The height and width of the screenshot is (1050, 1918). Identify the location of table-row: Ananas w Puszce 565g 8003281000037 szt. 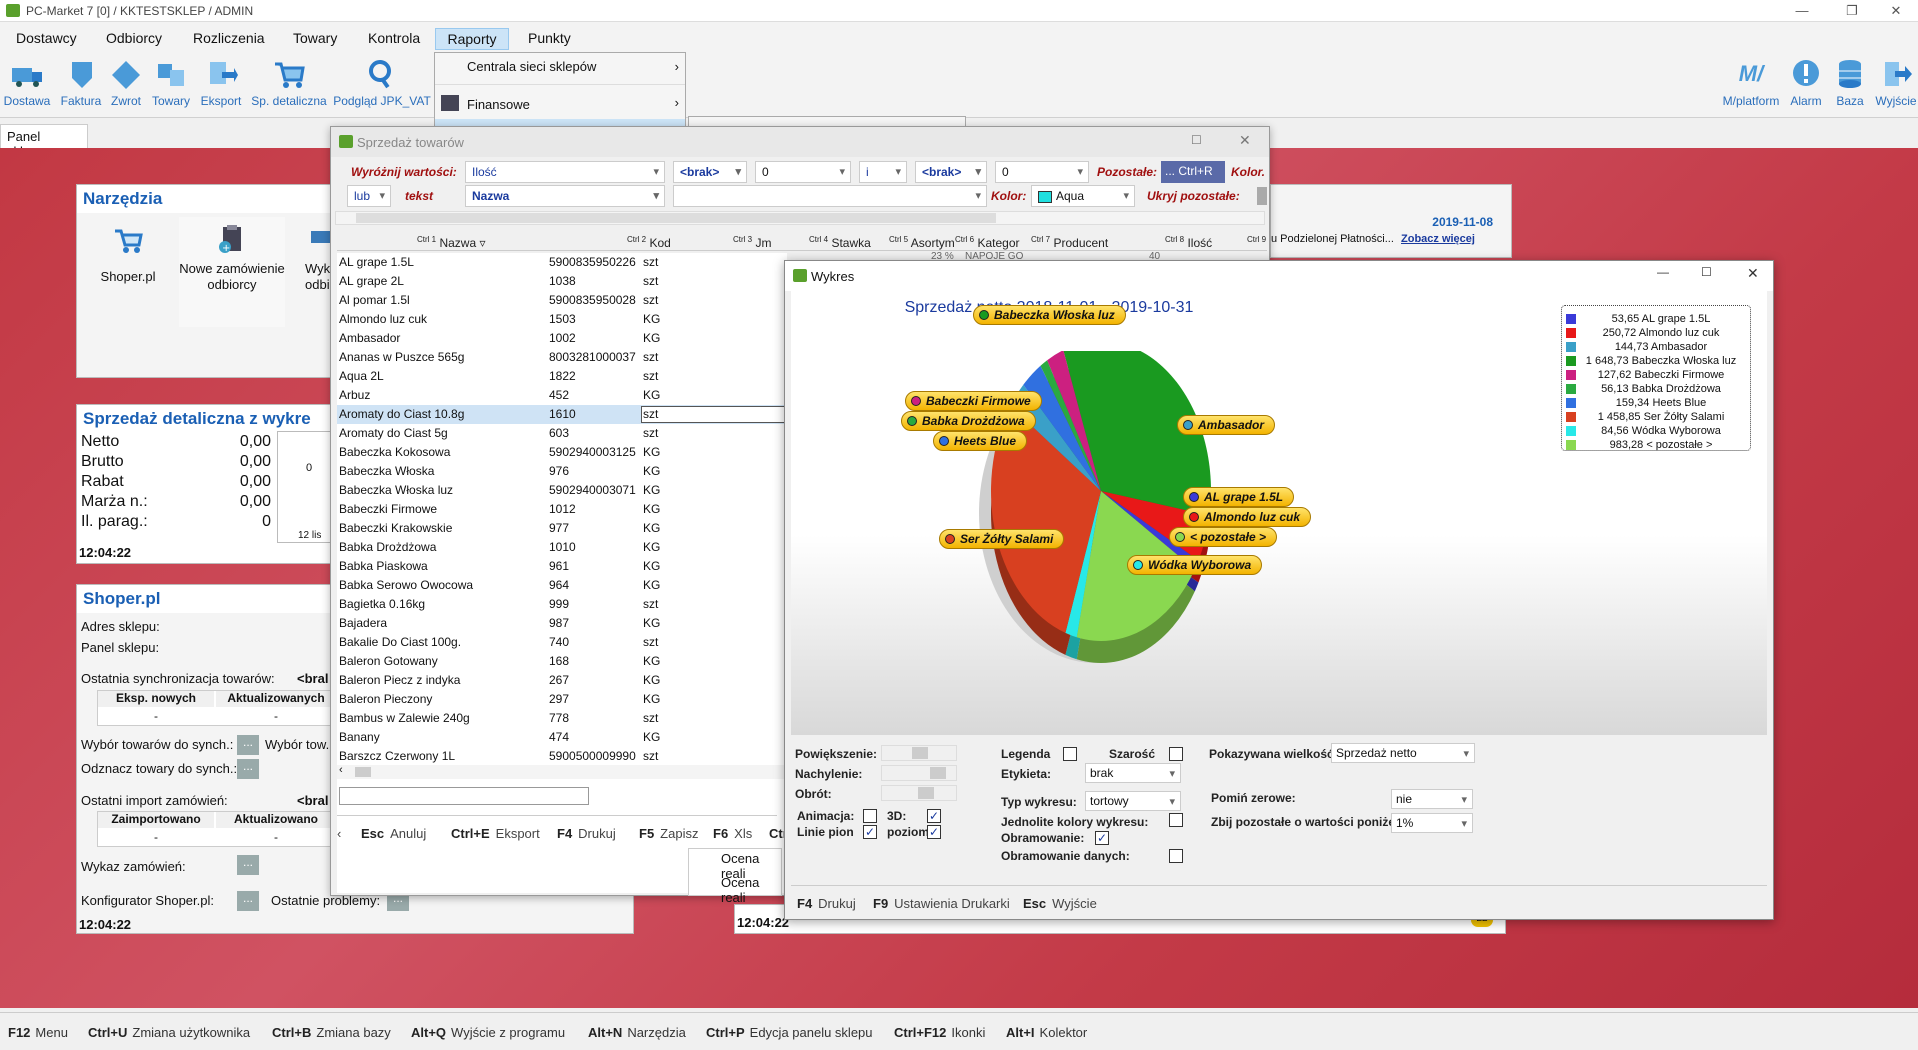
(562, 357).